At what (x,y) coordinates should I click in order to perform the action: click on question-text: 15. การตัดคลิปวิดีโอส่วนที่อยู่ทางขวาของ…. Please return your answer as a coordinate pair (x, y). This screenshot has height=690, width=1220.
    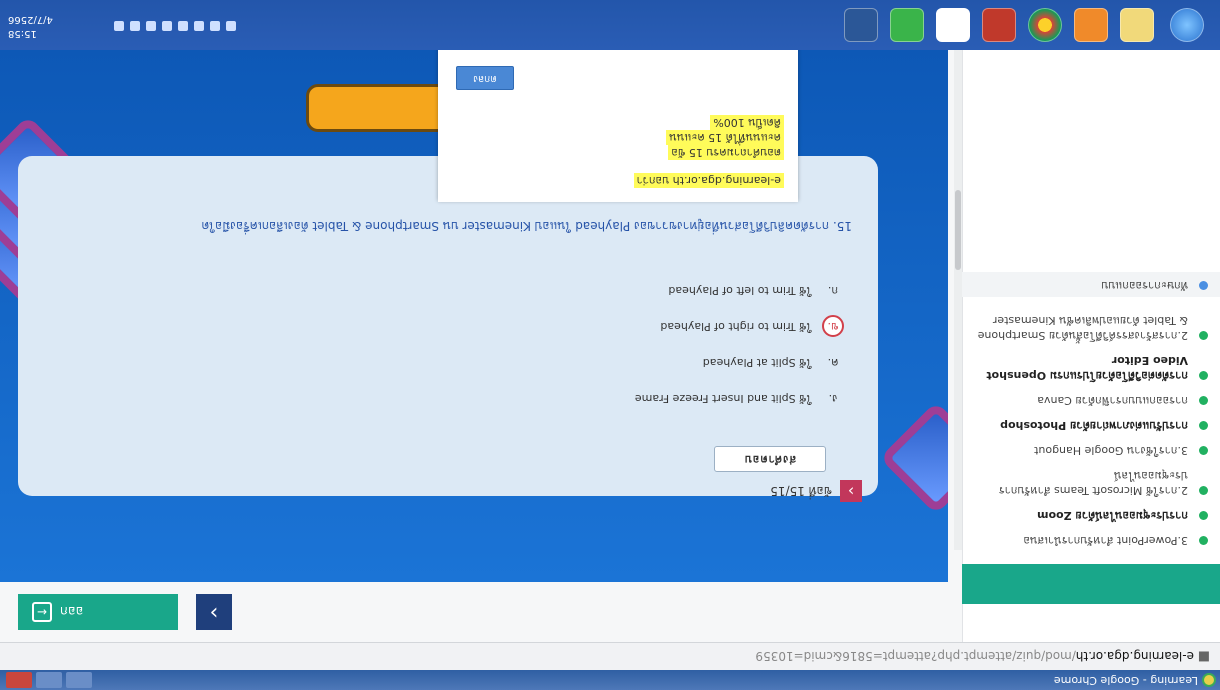
    Looking at the image, I should click on (526, 226).